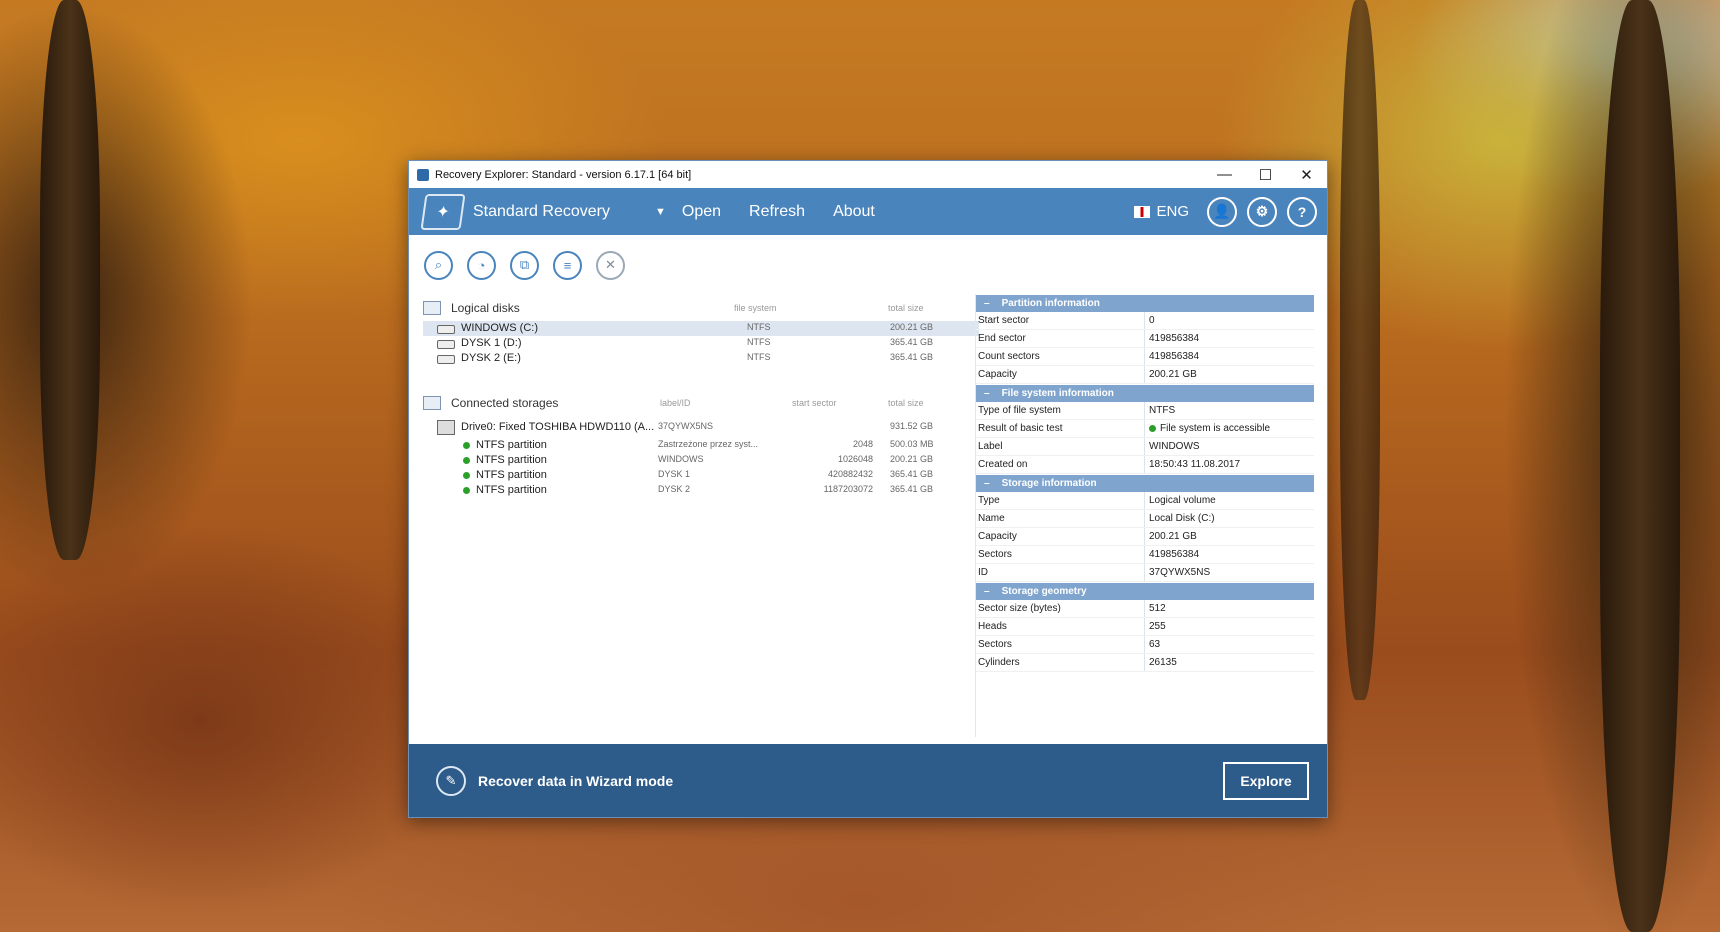 The height and width of the screenshot is (932, 1720). I want to click on property-row: Sectors 63, so click(1145, 645).